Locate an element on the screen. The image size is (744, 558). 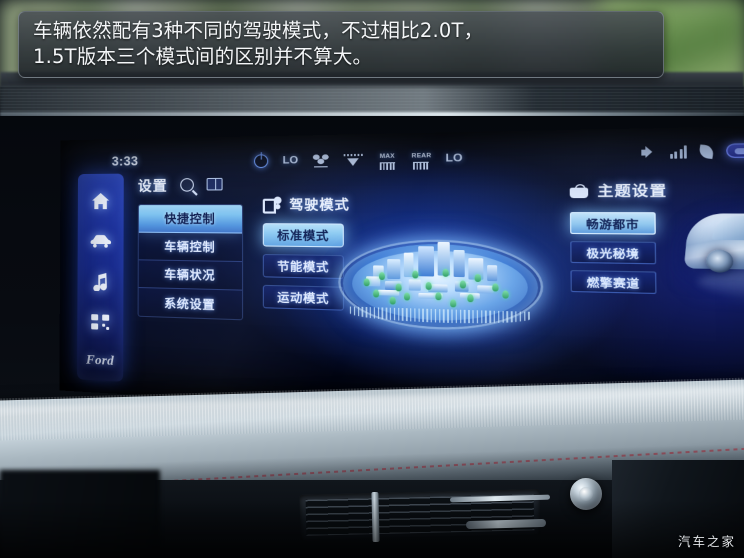
fan-speed-button is located at coordinates (320, 160).